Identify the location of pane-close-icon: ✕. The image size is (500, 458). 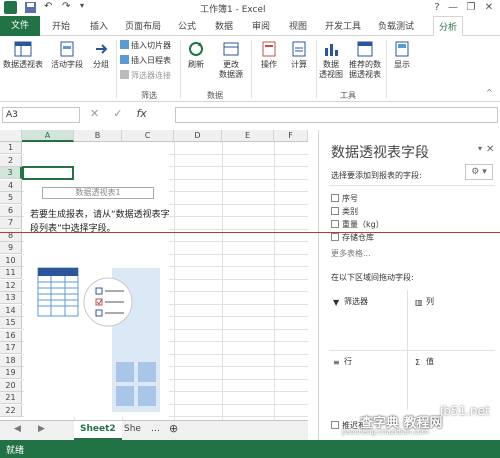
(490, 149).